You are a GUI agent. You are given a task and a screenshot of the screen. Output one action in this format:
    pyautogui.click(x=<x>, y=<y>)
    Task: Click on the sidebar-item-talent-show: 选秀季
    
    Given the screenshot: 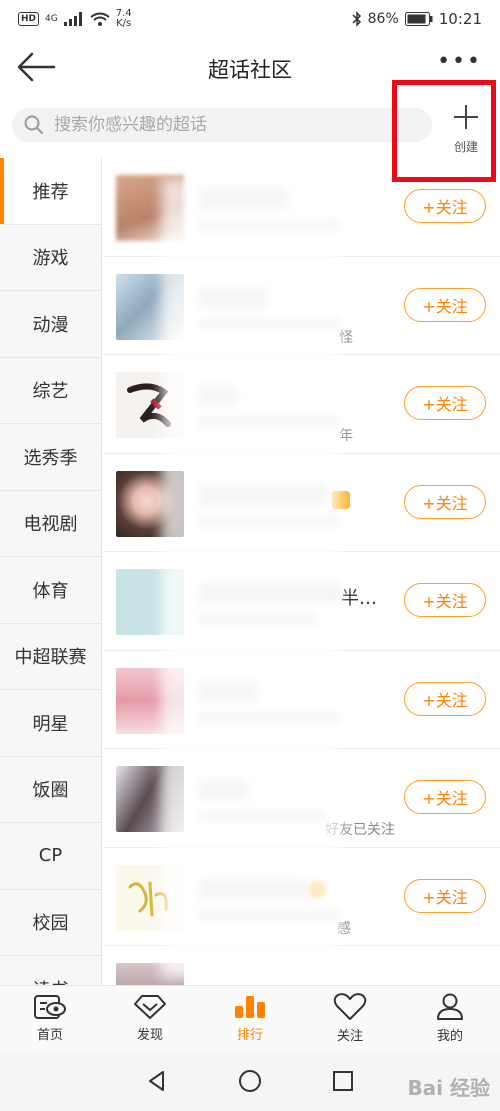 What is the action you would take?
    pyautogui.click(x=50, y=457)
    